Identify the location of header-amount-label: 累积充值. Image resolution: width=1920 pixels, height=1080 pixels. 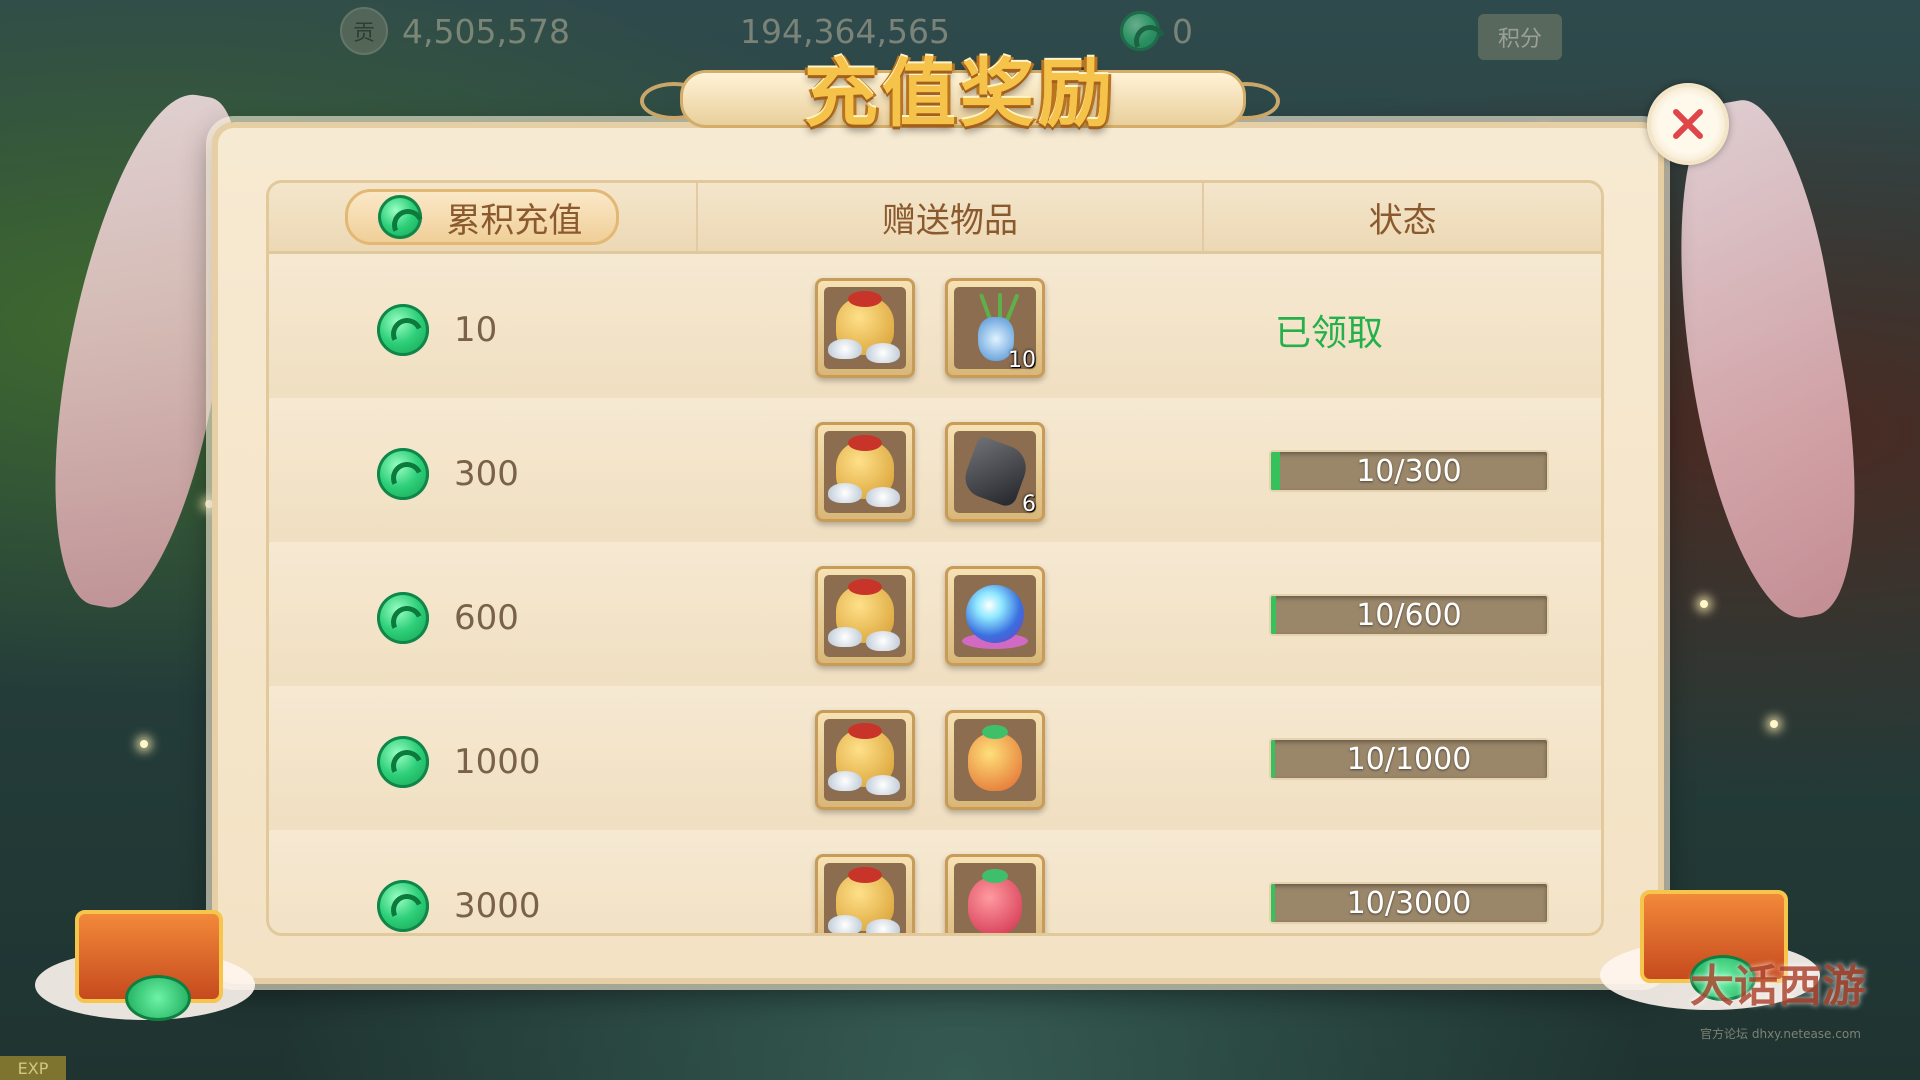
(514, 220).